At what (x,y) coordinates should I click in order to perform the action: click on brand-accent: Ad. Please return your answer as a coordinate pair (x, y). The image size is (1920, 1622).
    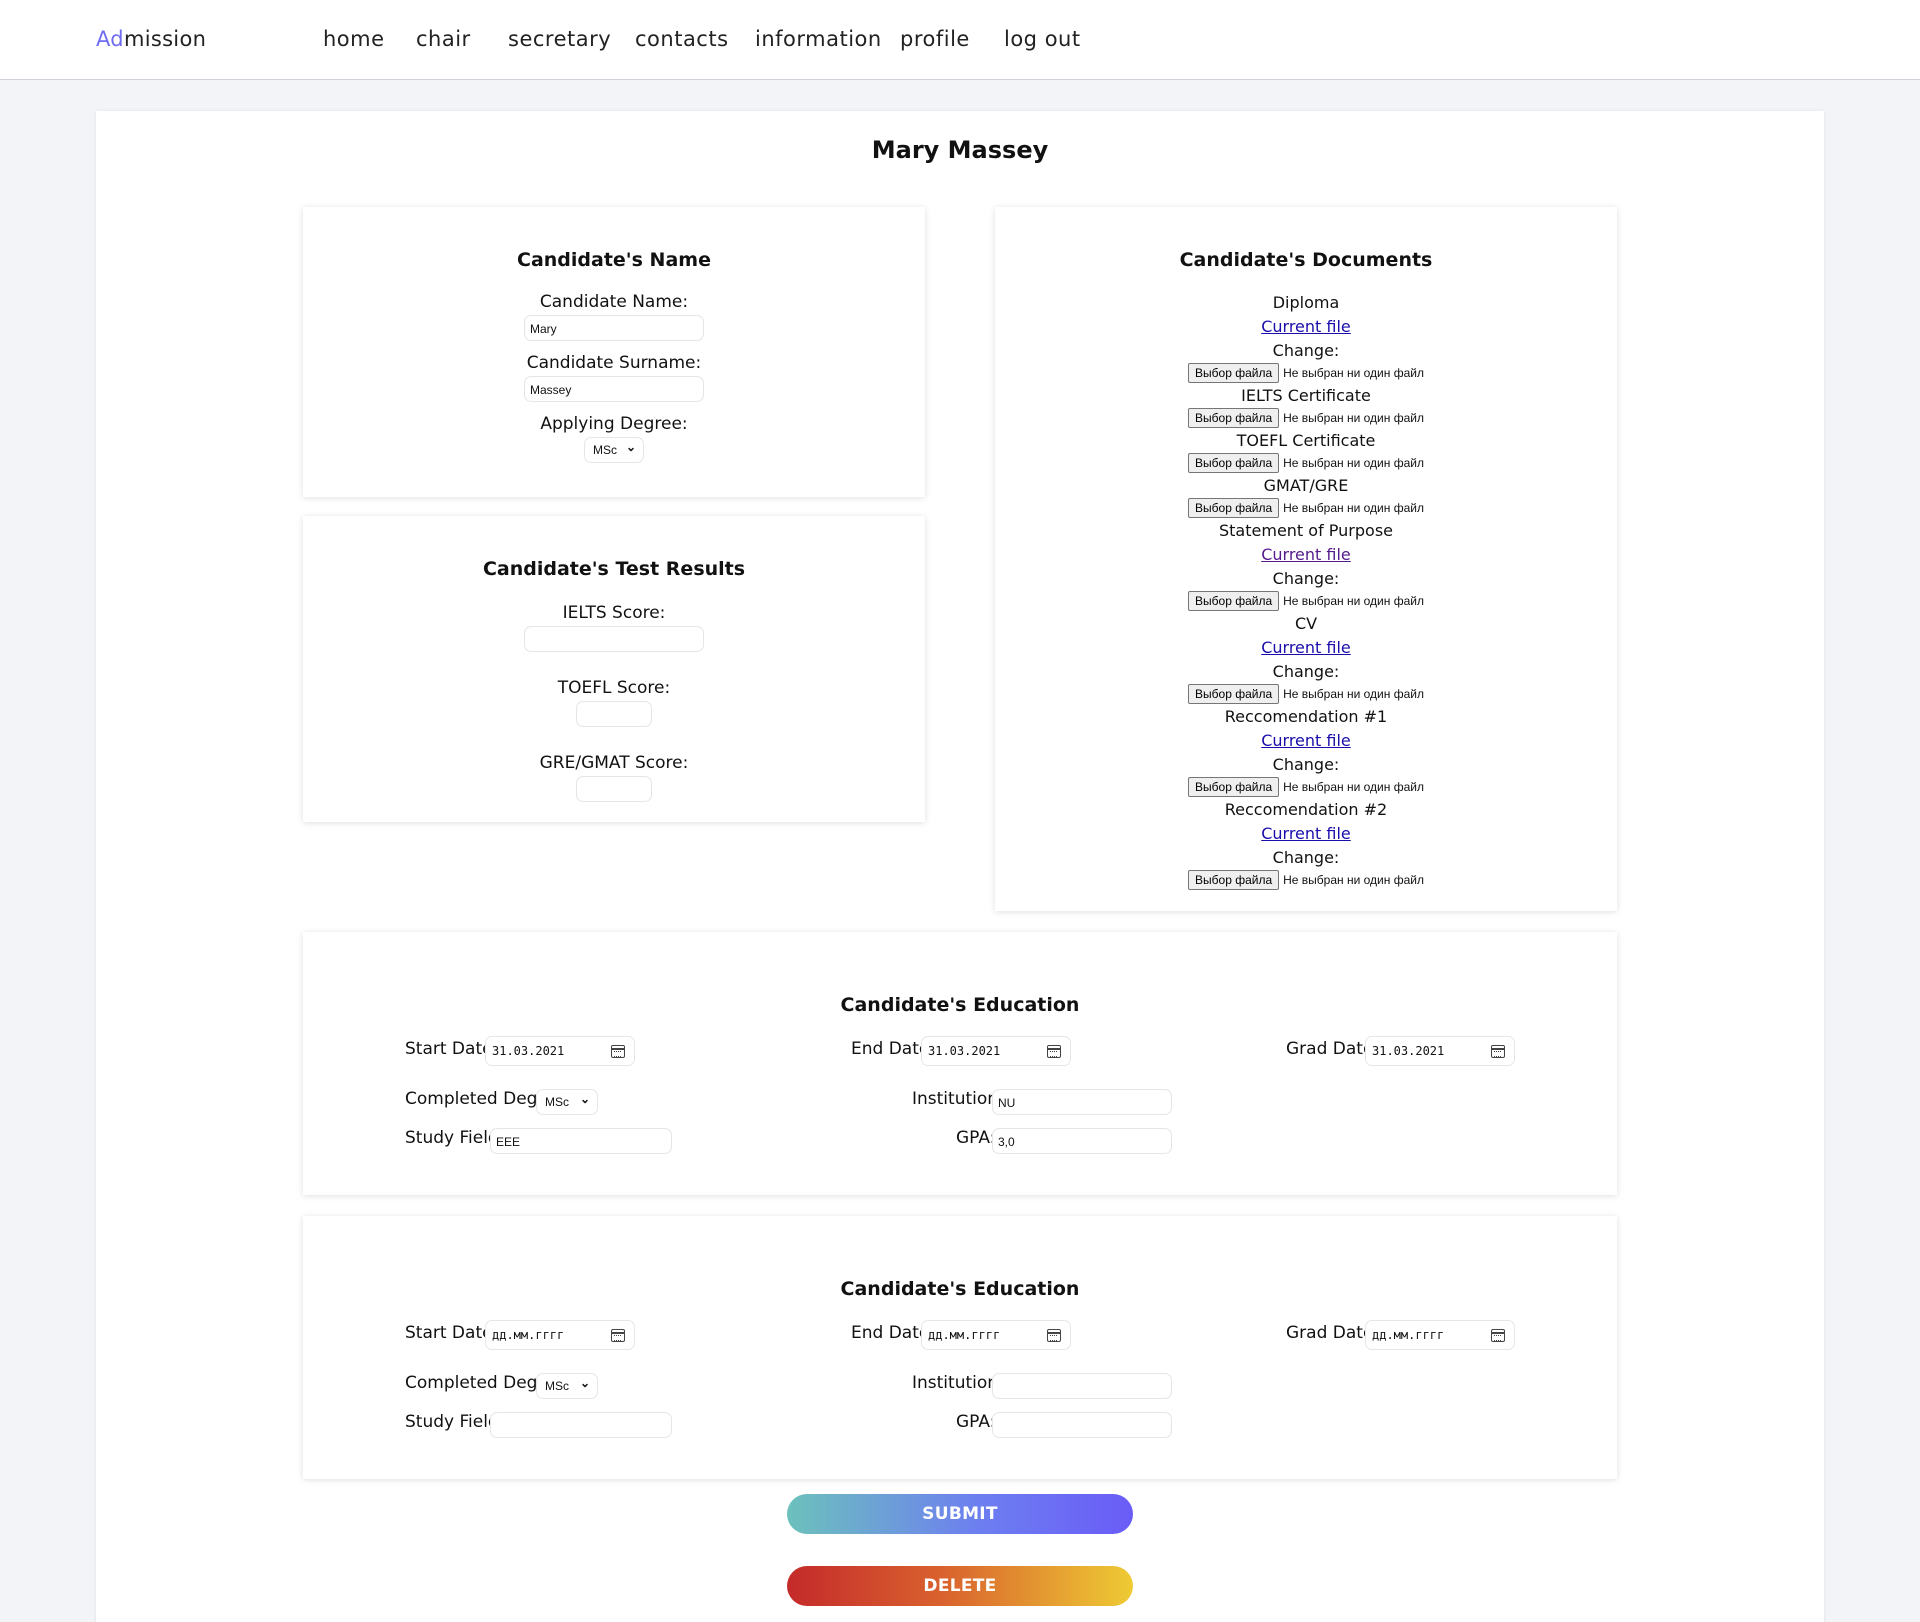
    Looking at the image, I should click on (110, 39).